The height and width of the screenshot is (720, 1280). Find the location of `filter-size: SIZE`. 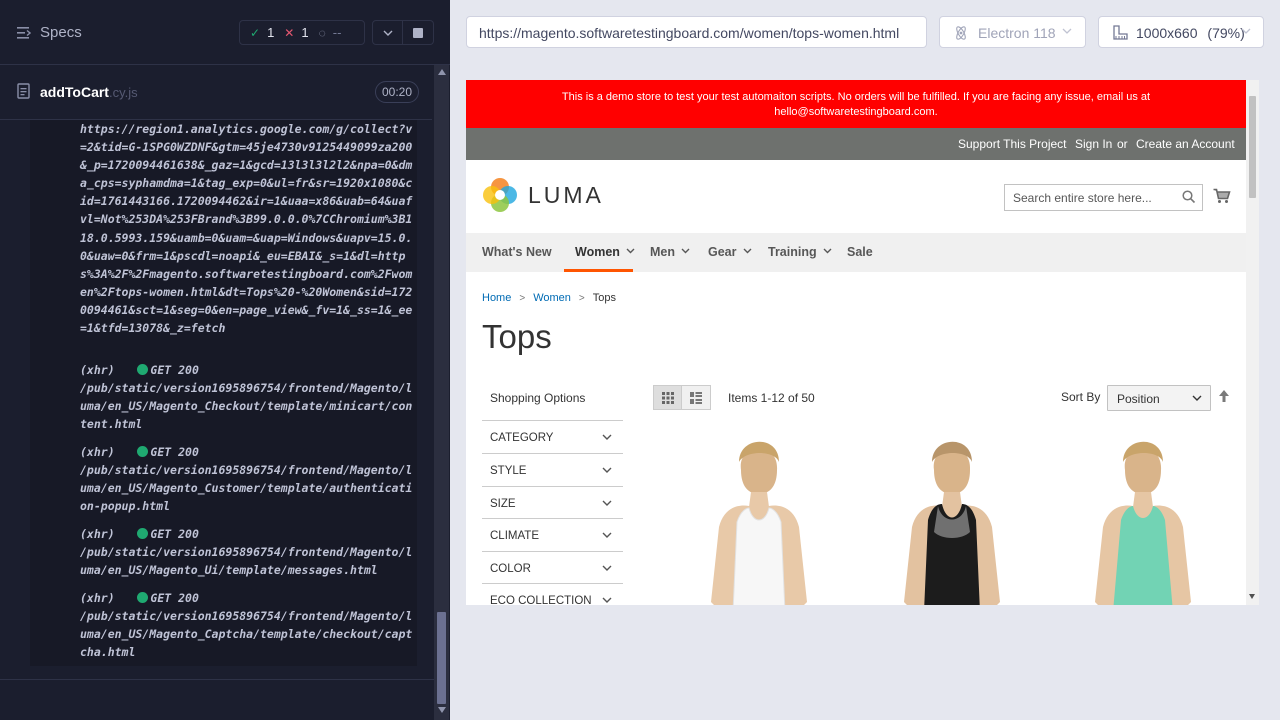

filter-size: SIZE is located at coordinates (552, 502).